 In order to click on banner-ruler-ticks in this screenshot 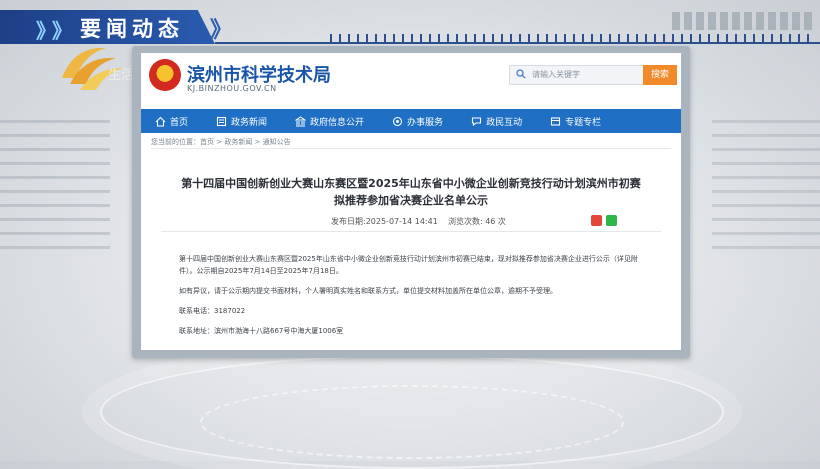, I will do `click(570, 38)`.